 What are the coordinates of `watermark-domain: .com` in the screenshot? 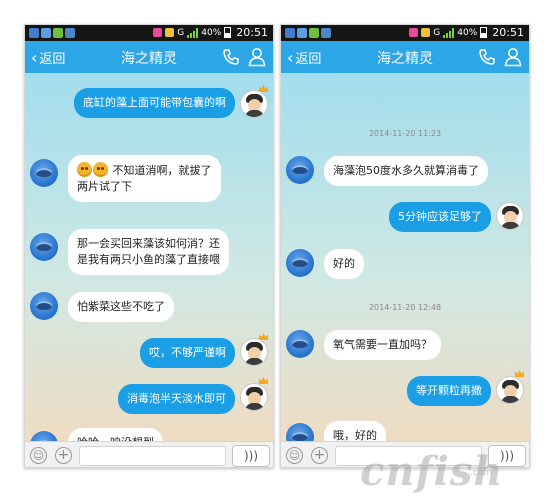 It's located at (481, 473).